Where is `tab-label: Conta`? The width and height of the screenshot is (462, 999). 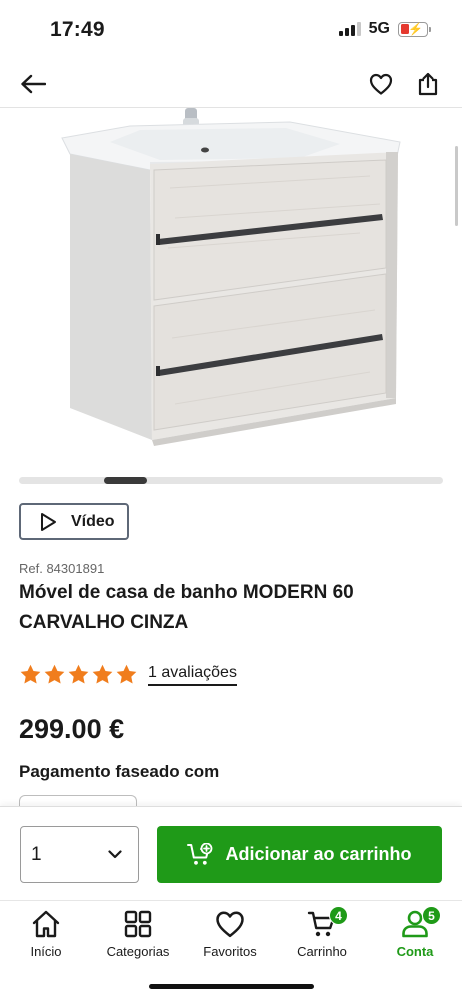 tab-label: Conta is located at coordinates (415, 951).